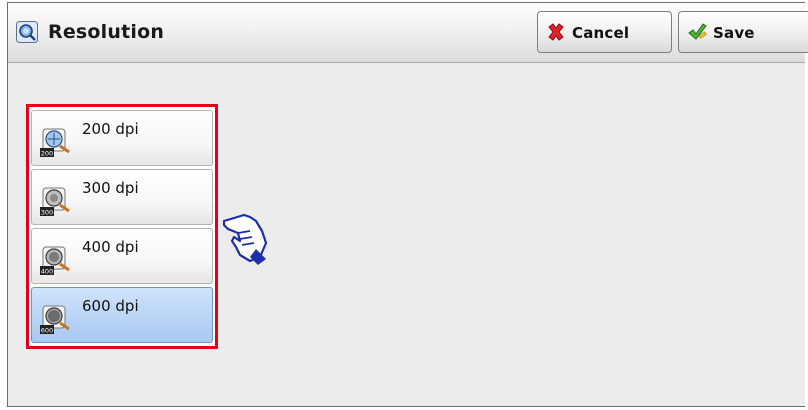 Image resolution: width=808 pixels, height=410 pixels. I want to click on option-label: 400 dpi, so click(110, 247).